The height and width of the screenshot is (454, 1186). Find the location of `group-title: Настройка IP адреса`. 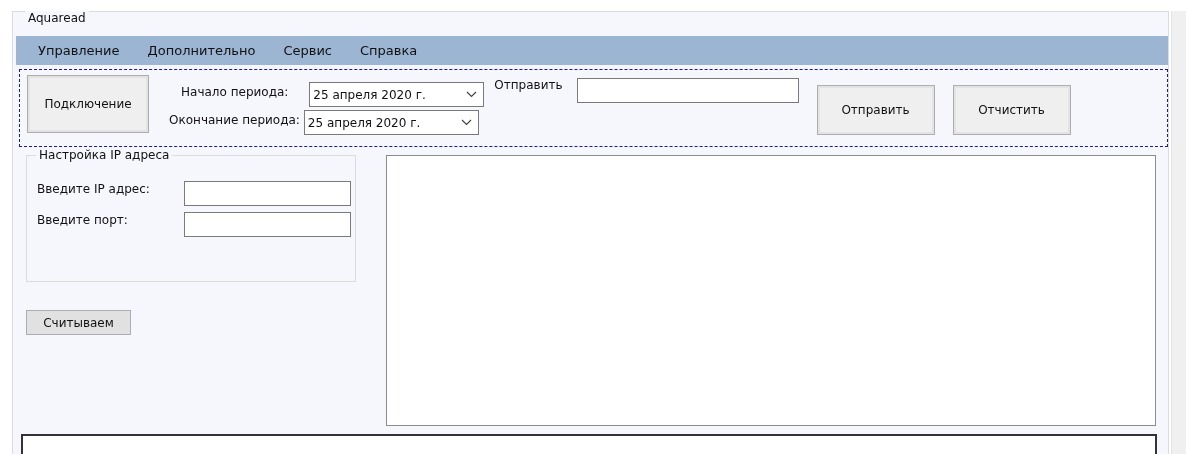

group-title: Настройка IP адреса is located at coordinates (104, 155).